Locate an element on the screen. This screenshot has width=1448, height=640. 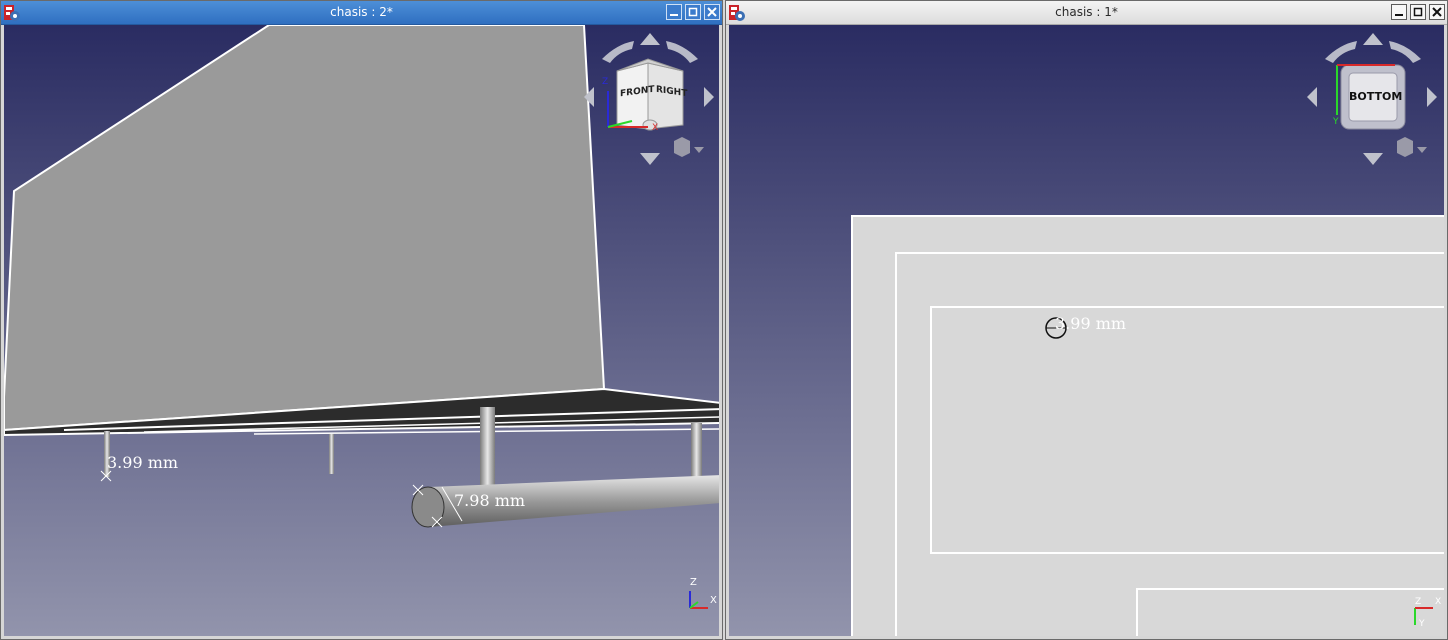
window-title: chasis : 2* is located at coordinates (361, 12).